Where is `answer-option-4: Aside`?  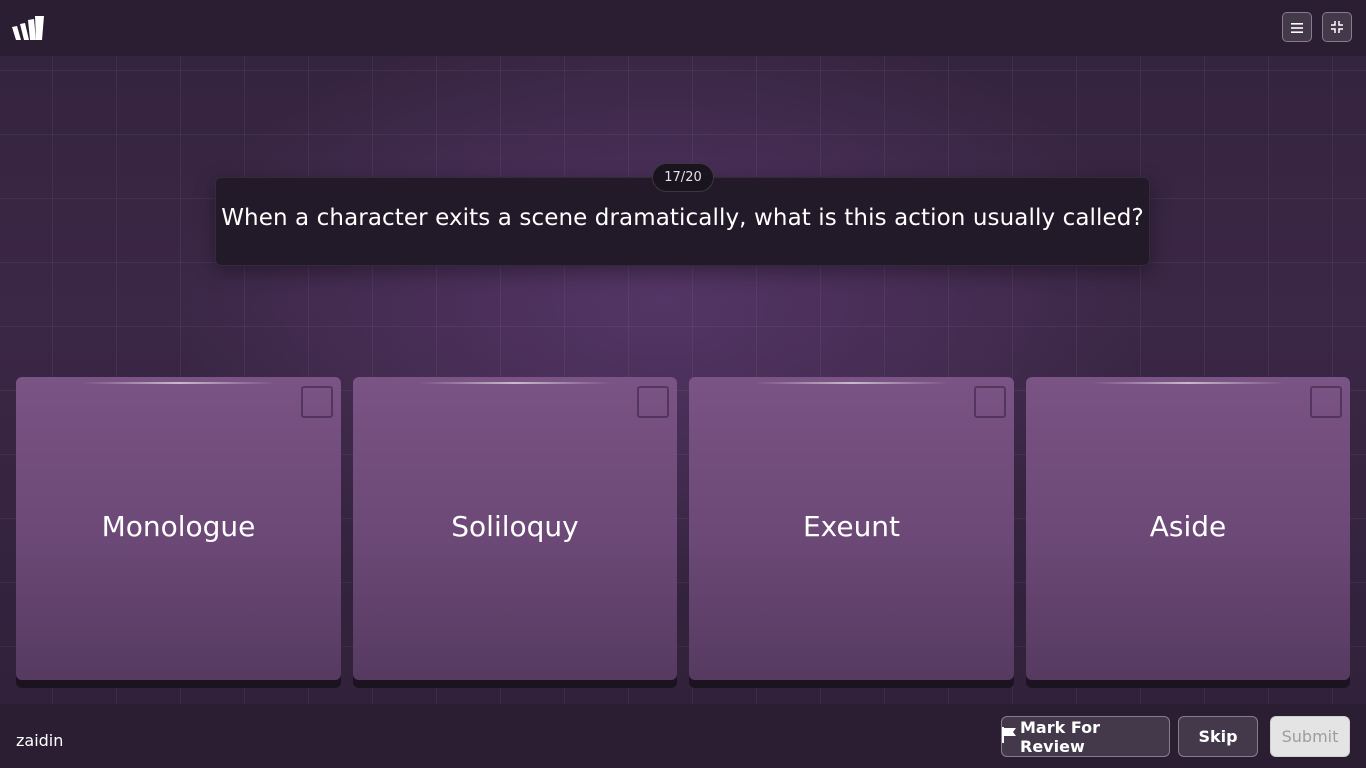
answer-option-4: Aside is located at coordinates (1188, 528).